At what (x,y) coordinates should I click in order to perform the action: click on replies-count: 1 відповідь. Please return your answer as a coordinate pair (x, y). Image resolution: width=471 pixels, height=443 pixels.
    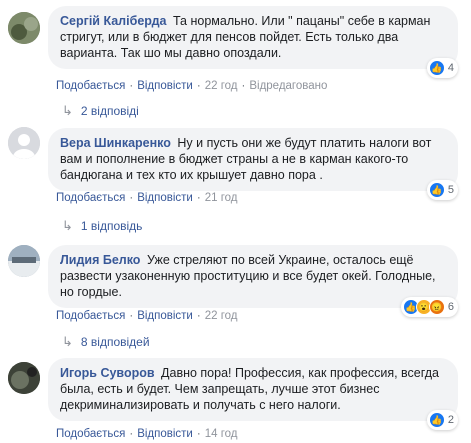
    Looking at the image, I should click on (111, 226).